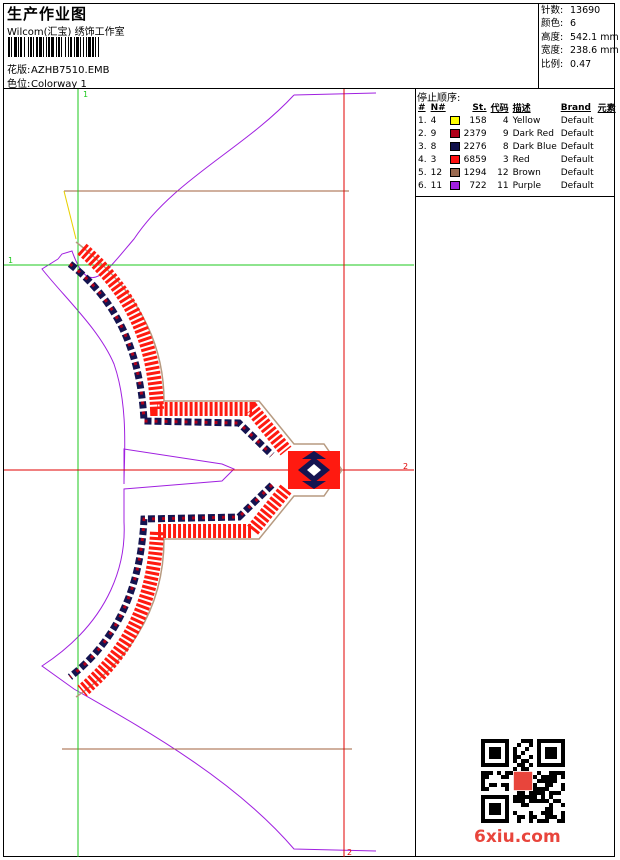  I want to click on row-needle: 3, so click(433, 159).